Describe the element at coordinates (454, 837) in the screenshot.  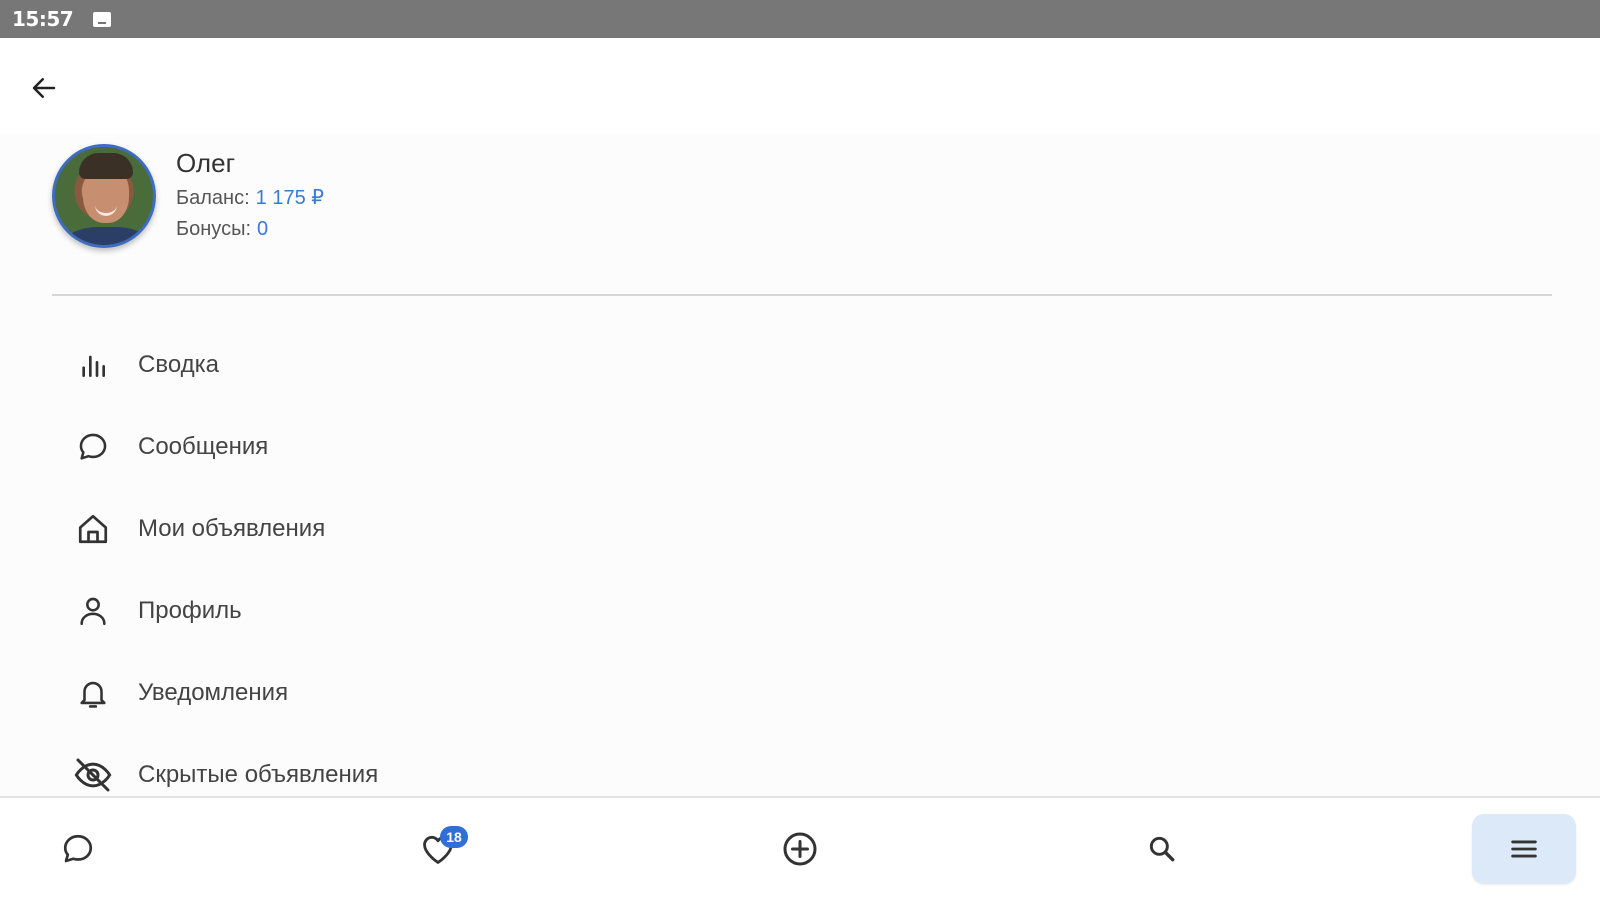
I see `favorites-badge: 18` at that location.